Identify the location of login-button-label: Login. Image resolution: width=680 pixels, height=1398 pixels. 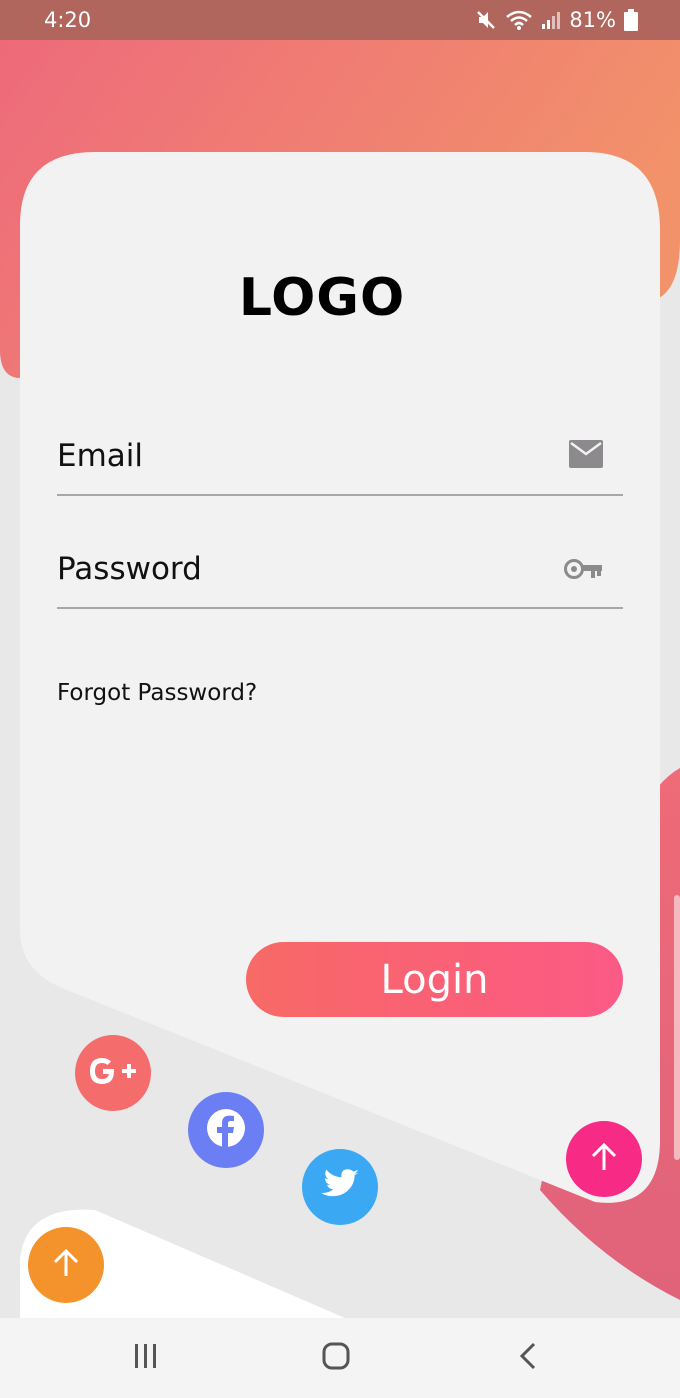
(434, 979).